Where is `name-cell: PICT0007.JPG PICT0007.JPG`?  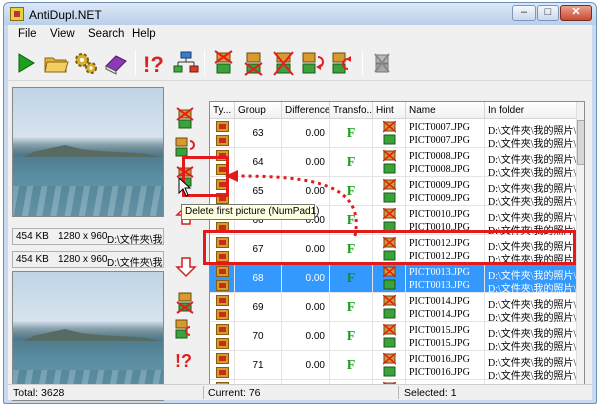
name-cell: PICT0007.JPG PICT0007.JPG is located at coordinates (445, 133).